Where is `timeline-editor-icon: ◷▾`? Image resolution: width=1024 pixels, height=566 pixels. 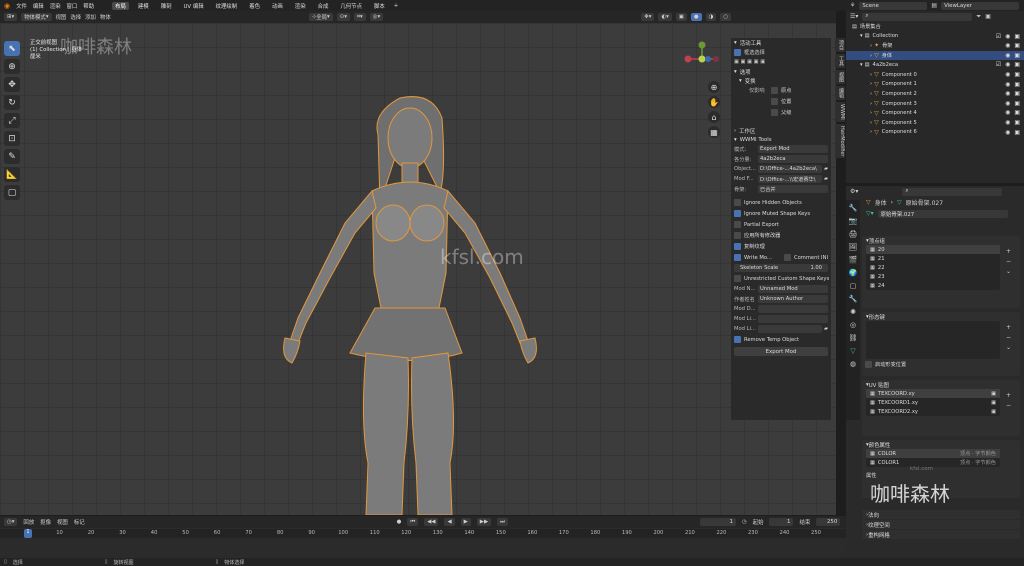 timeline-editor-icon: ◷▾ is located at coordinates (11, 522).